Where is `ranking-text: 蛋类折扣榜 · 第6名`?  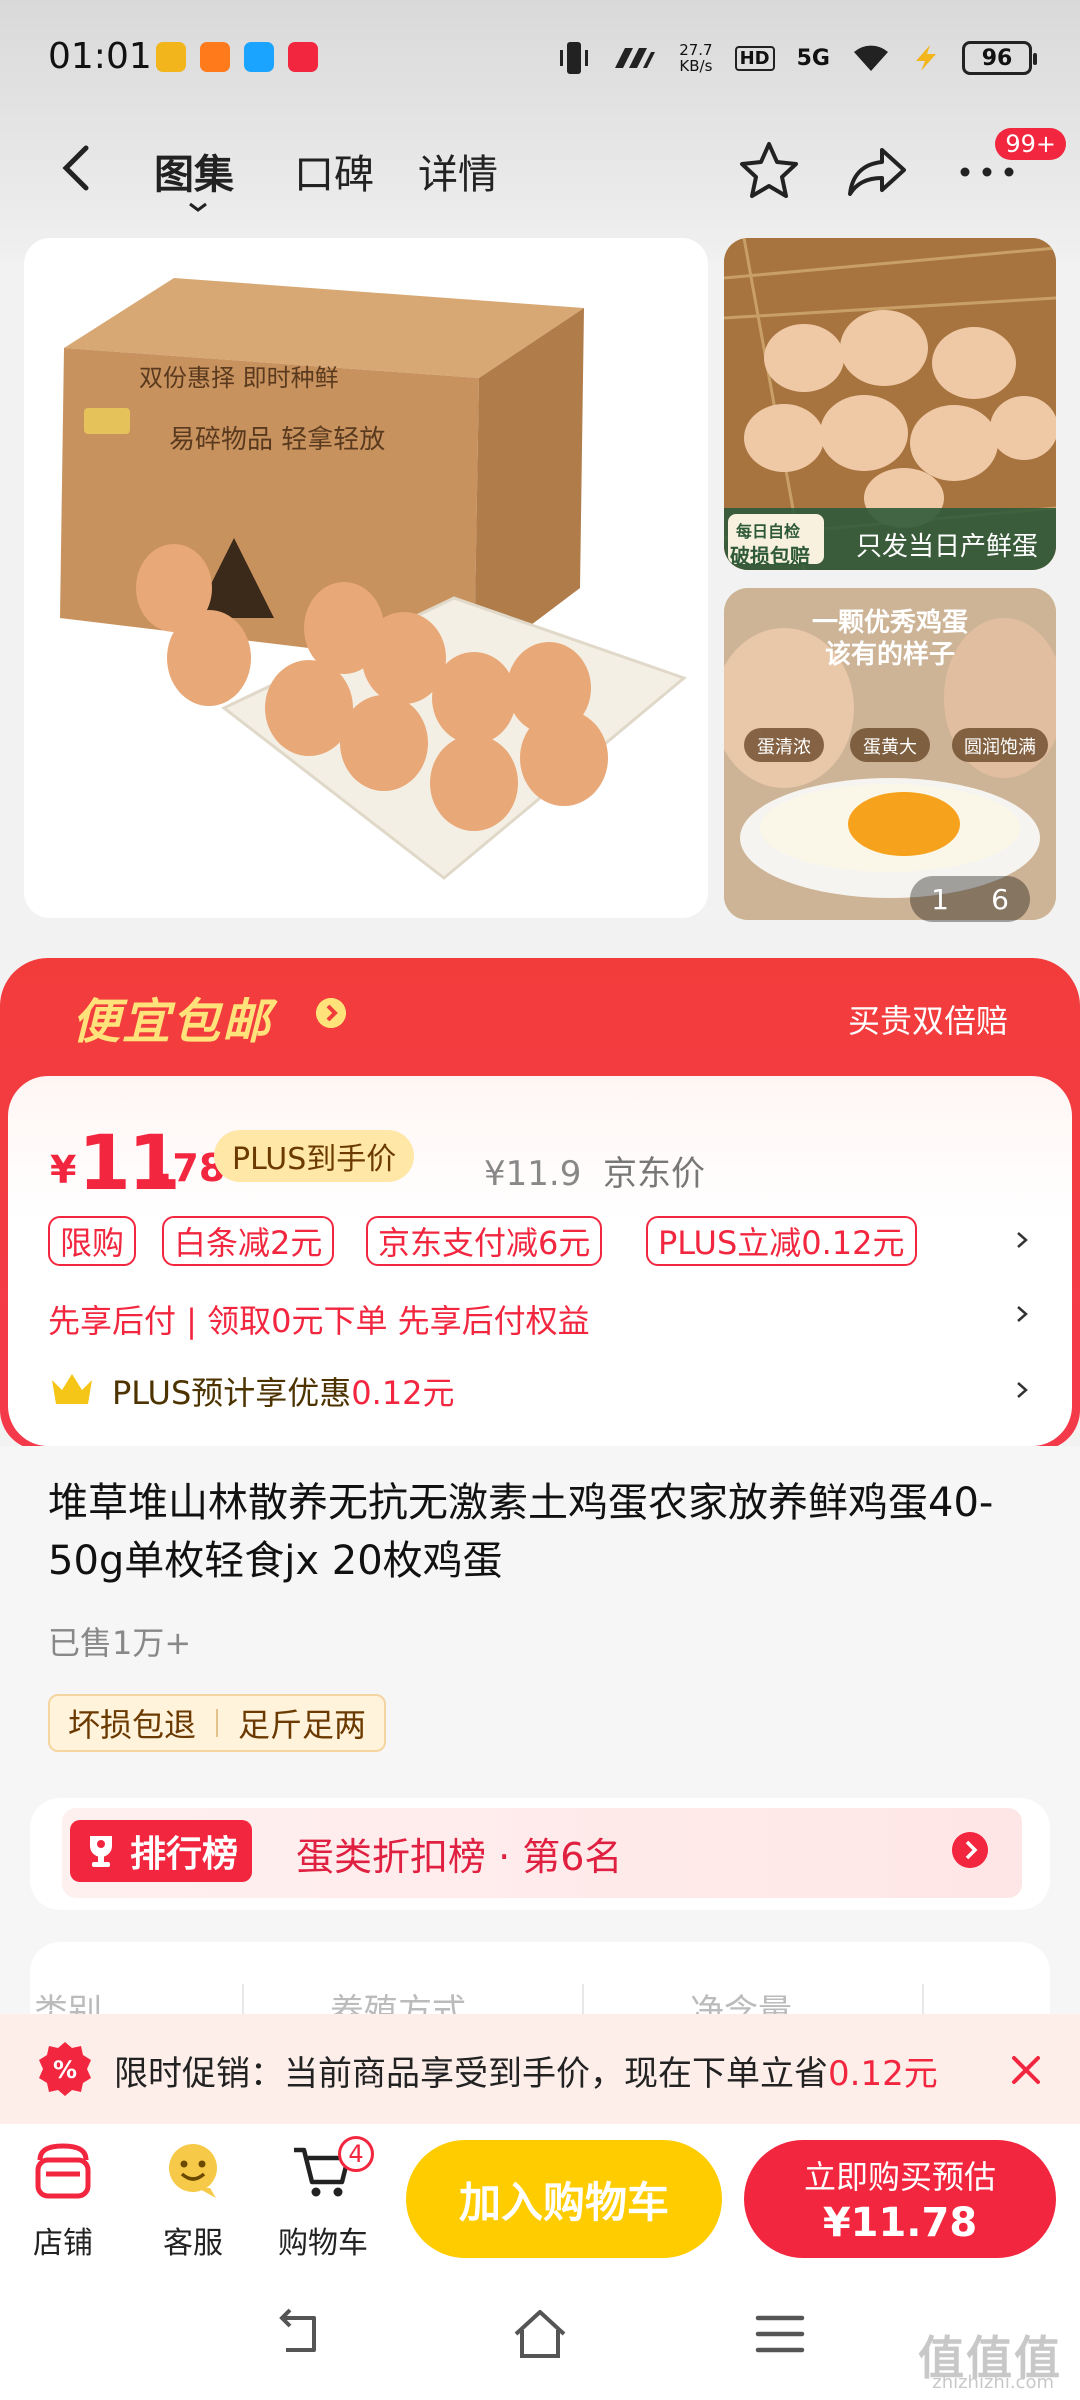 ranking-text: 蛋类折扣榜 · 第6名 is located at coordinates (459, 1857).